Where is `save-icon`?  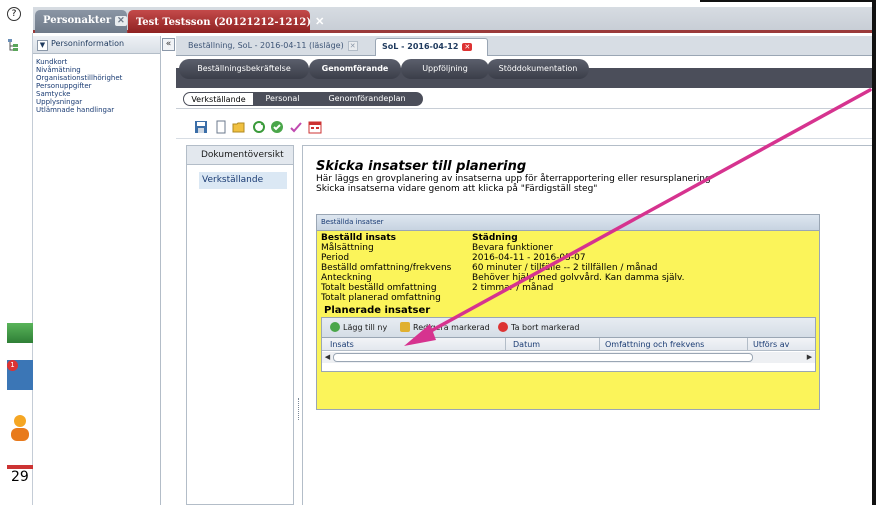 save-icon is located at coordinates (201, 127).